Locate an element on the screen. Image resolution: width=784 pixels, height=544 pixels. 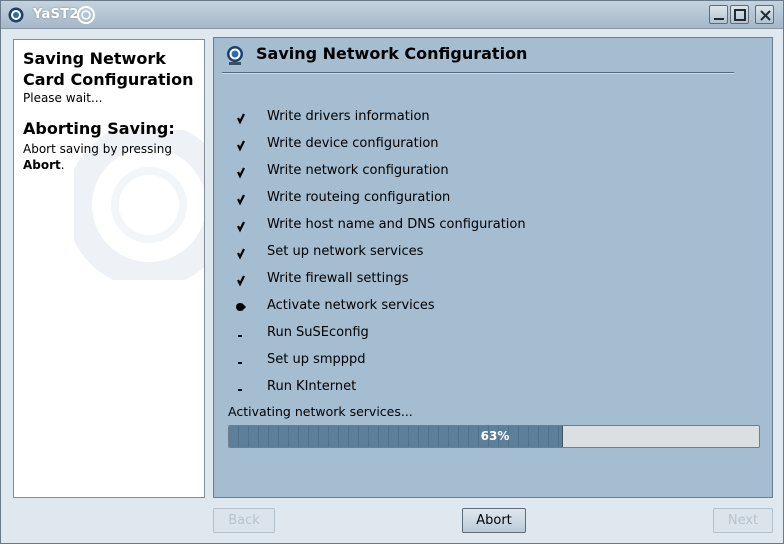
maximize-button is located at coordinates (739, 14).